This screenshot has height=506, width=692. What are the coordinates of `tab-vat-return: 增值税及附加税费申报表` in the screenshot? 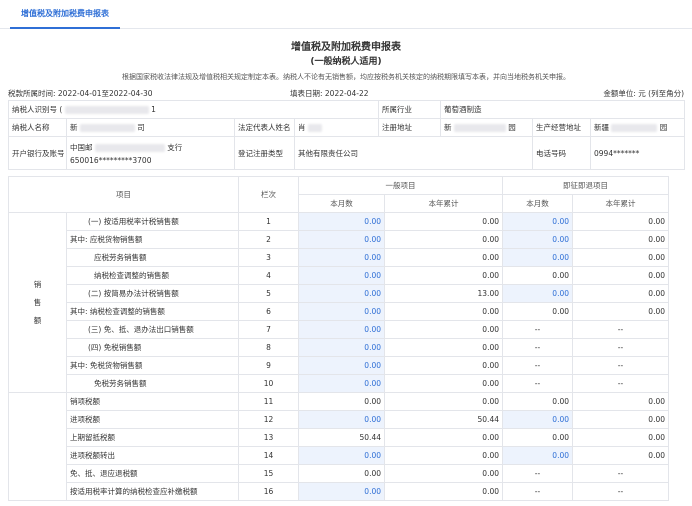 It's located at (65, 14).